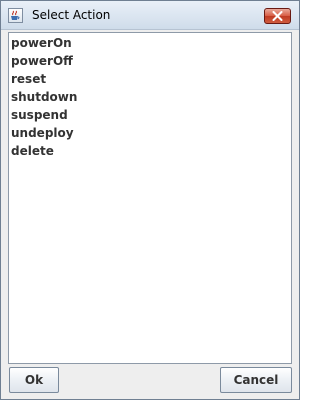 This screenshot has height=400, width=320. I want to click on list-item-reset: reset, so click(28, 79).